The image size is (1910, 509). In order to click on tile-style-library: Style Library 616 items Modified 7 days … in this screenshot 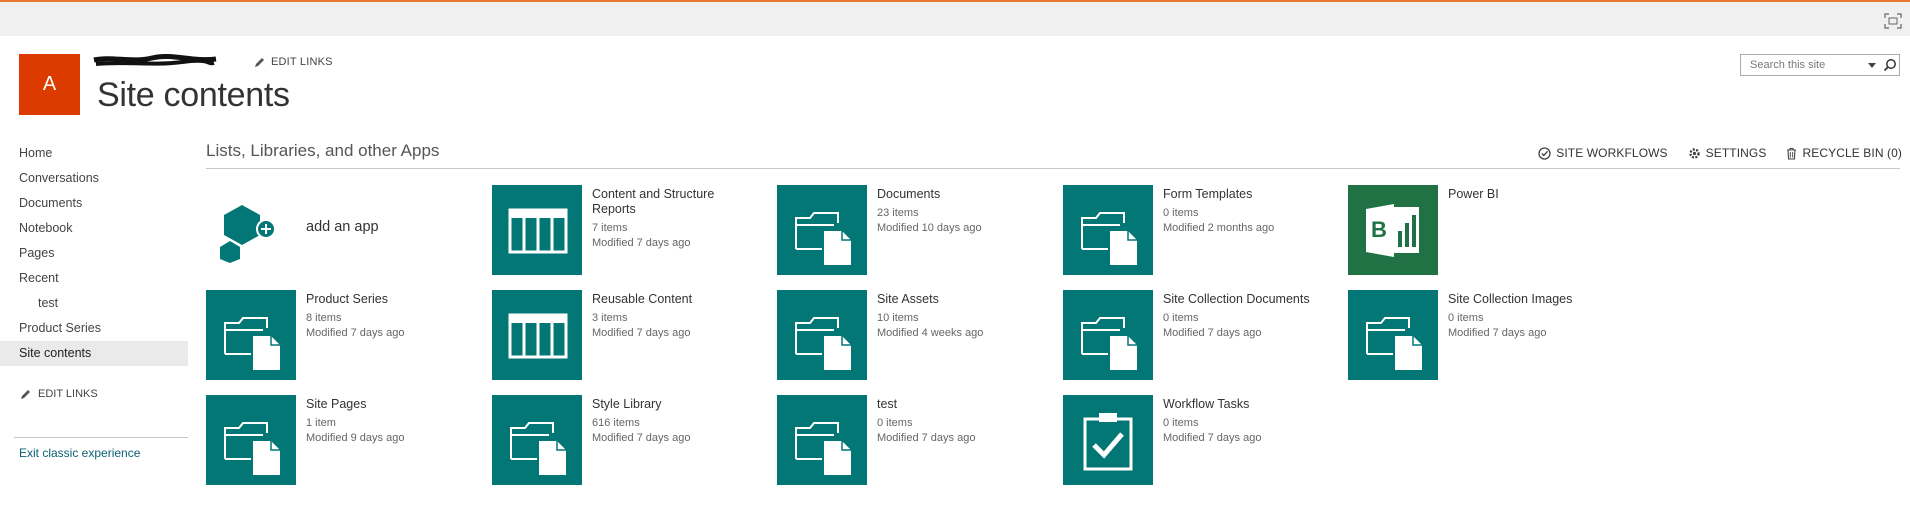, I will do `click(627, 441)`.